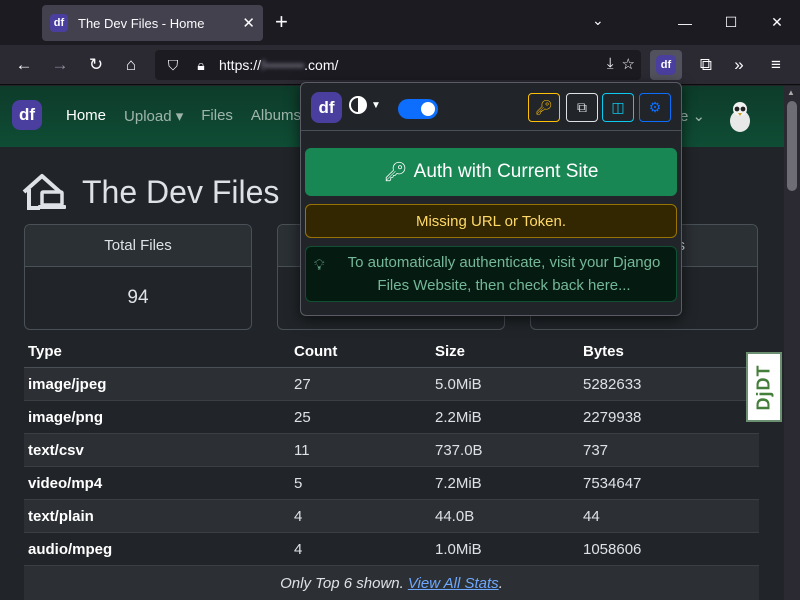 The width and height of the screenshot is (800, 600). I want to click on url-bar: ⛉ 🔒︎ https://f••••••••.com/ ⤓ ☆, so click(398, 65).